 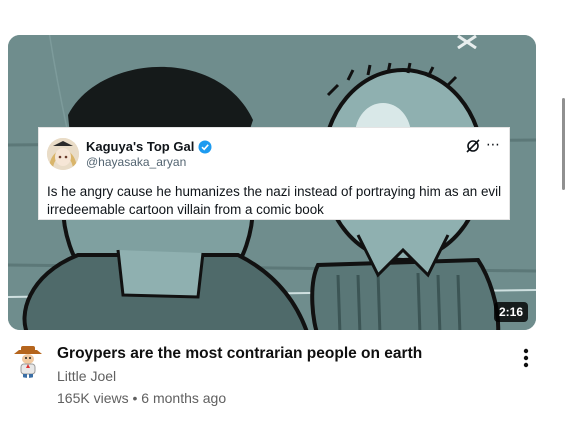 I want to click on video-metadata: 165K views • 6 months ago, so click(x=141, y=398).